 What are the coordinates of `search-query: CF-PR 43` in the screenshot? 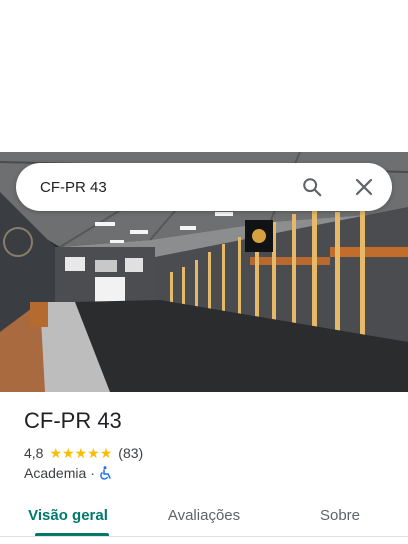 It's located at (168, 187).